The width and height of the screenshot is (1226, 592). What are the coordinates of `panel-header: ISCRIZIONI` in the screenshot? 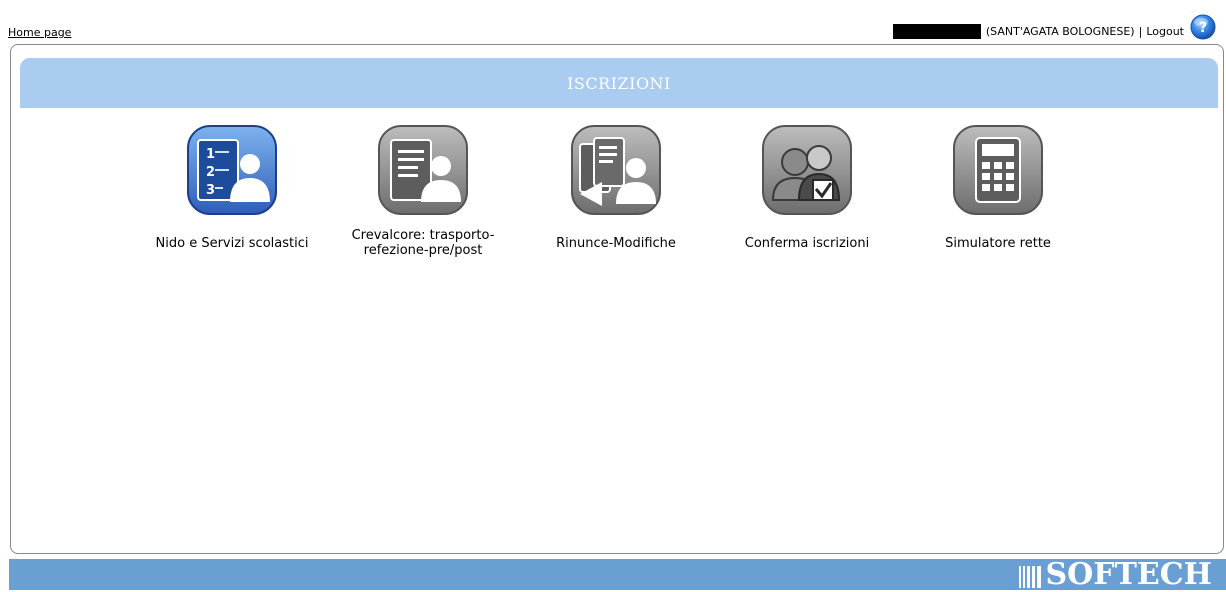 It's located at (619, 83).